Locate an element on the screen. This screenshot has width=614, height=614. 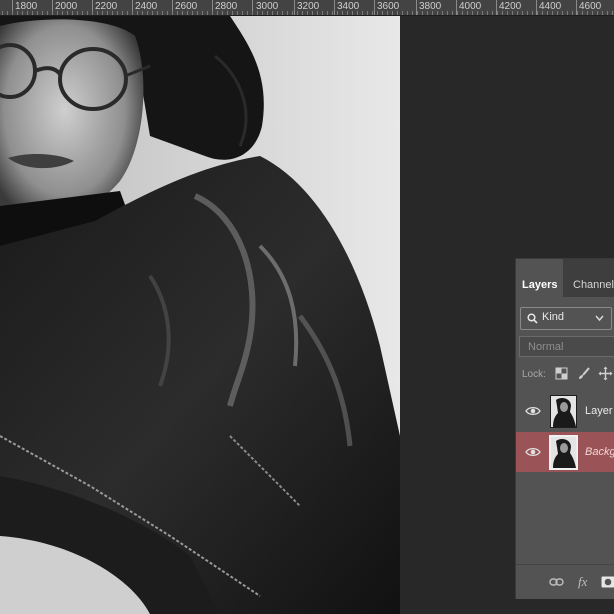
ruler-tick is located at coordinates (374, 7).